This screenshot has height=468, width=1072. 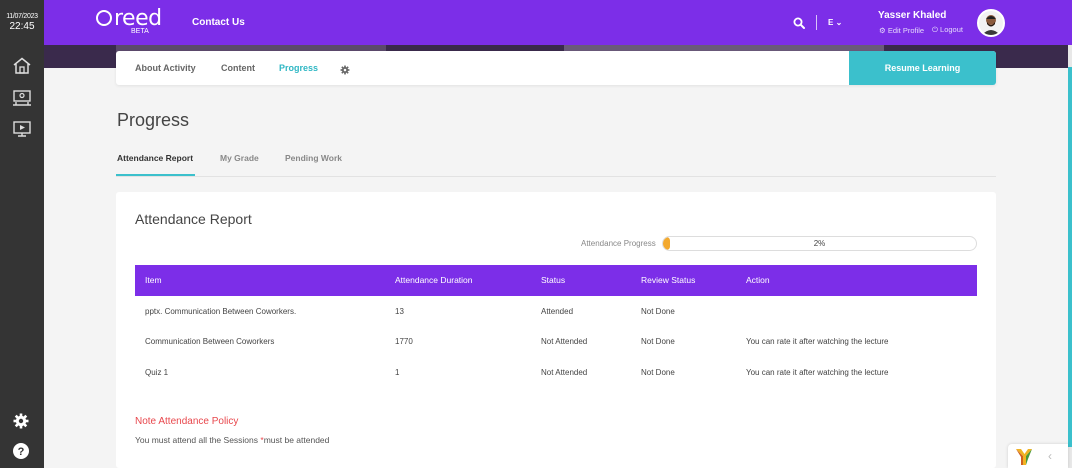 What do you see at coordinates (922, 68) in the screenshot?
I see `resume-learning-button: Resume Learning` at bounding box center [922, 68].